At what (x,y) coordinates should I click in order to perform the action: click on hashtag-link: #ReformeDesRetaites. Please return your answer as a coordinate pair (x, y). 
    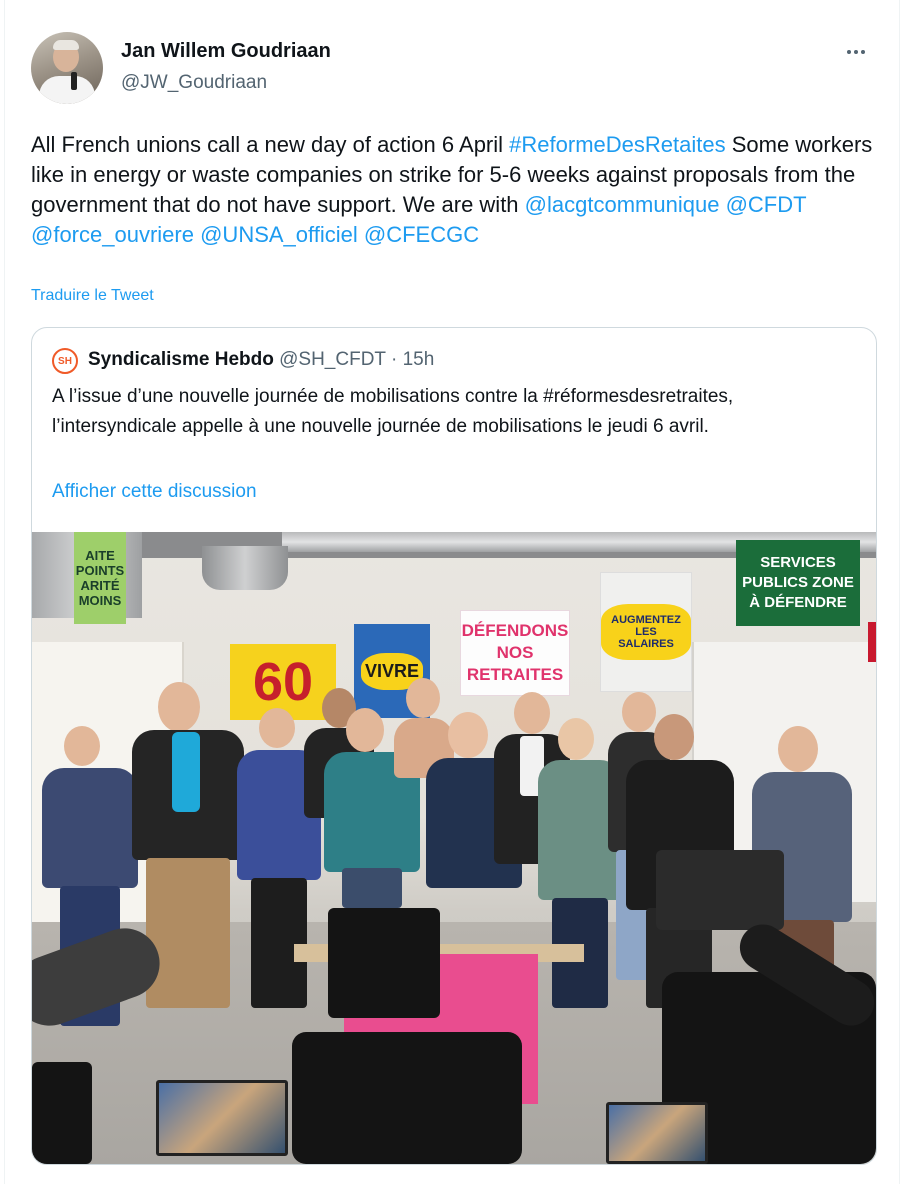
    Looking at the image, I should click on (617, 144).